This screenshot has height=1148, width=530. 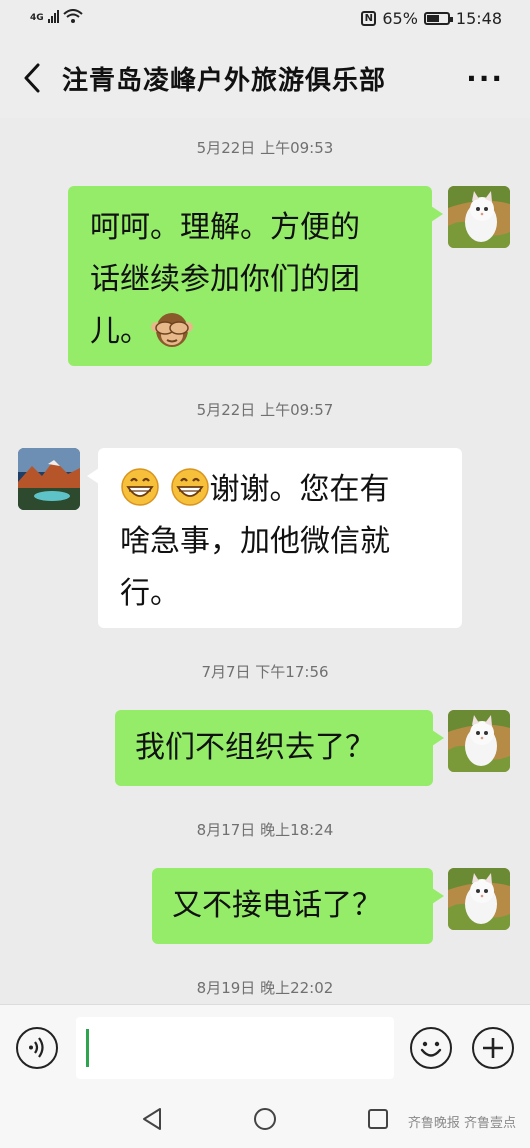 I want to click on message-line-with-emoji: 谢谢。您在有, so click(x=282, y=490).